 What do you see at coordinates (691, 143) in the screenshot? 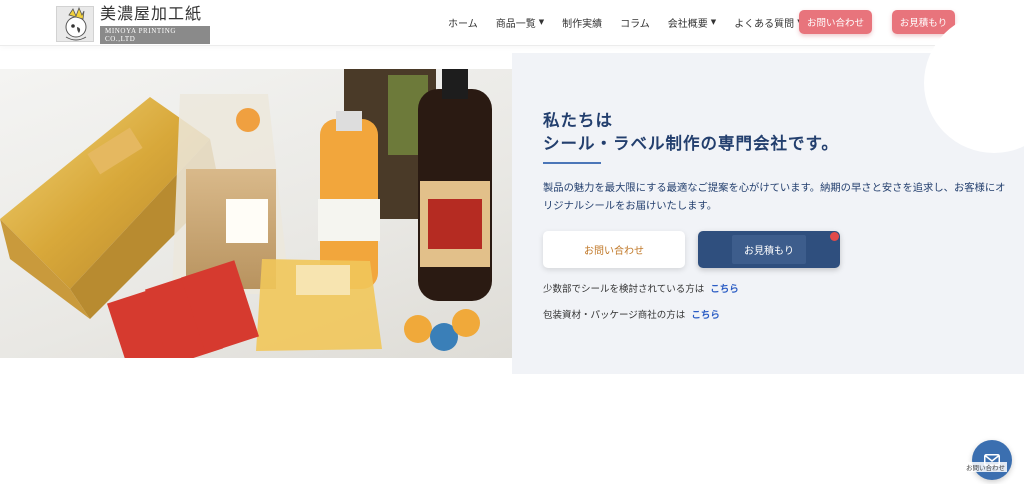
I see `headline-line-2: シール・ラベル制作の専門会社です。` at bounding box center [691, 143].